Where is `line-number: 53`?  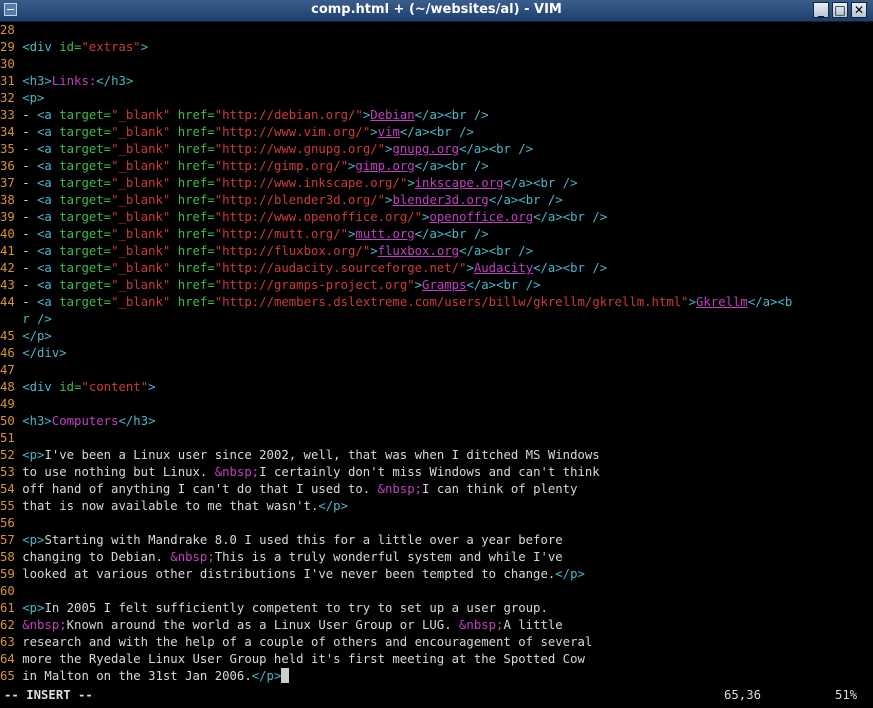 line-number: 53 is located at coordinates (11, 472).